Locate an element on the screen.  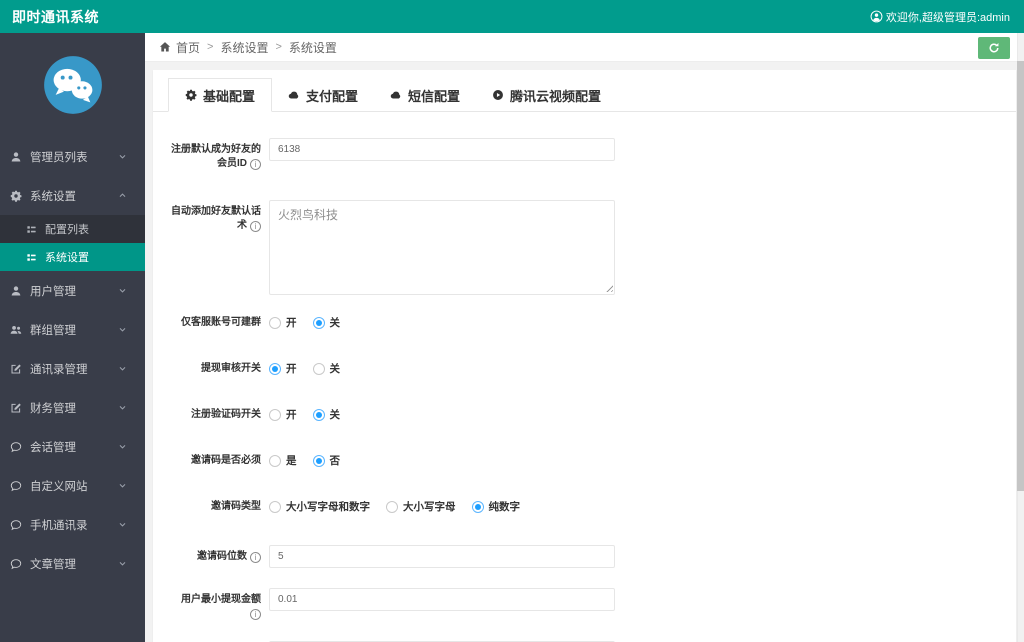
tab-tencent-video-config: 腾讯云视频配置 is located at coordinates (546, 95).